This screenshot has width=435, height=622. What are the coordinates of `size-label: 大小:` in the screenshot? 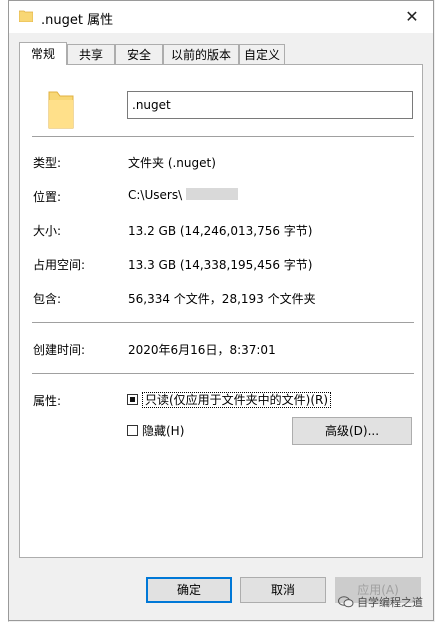 It's located at (47, 231).